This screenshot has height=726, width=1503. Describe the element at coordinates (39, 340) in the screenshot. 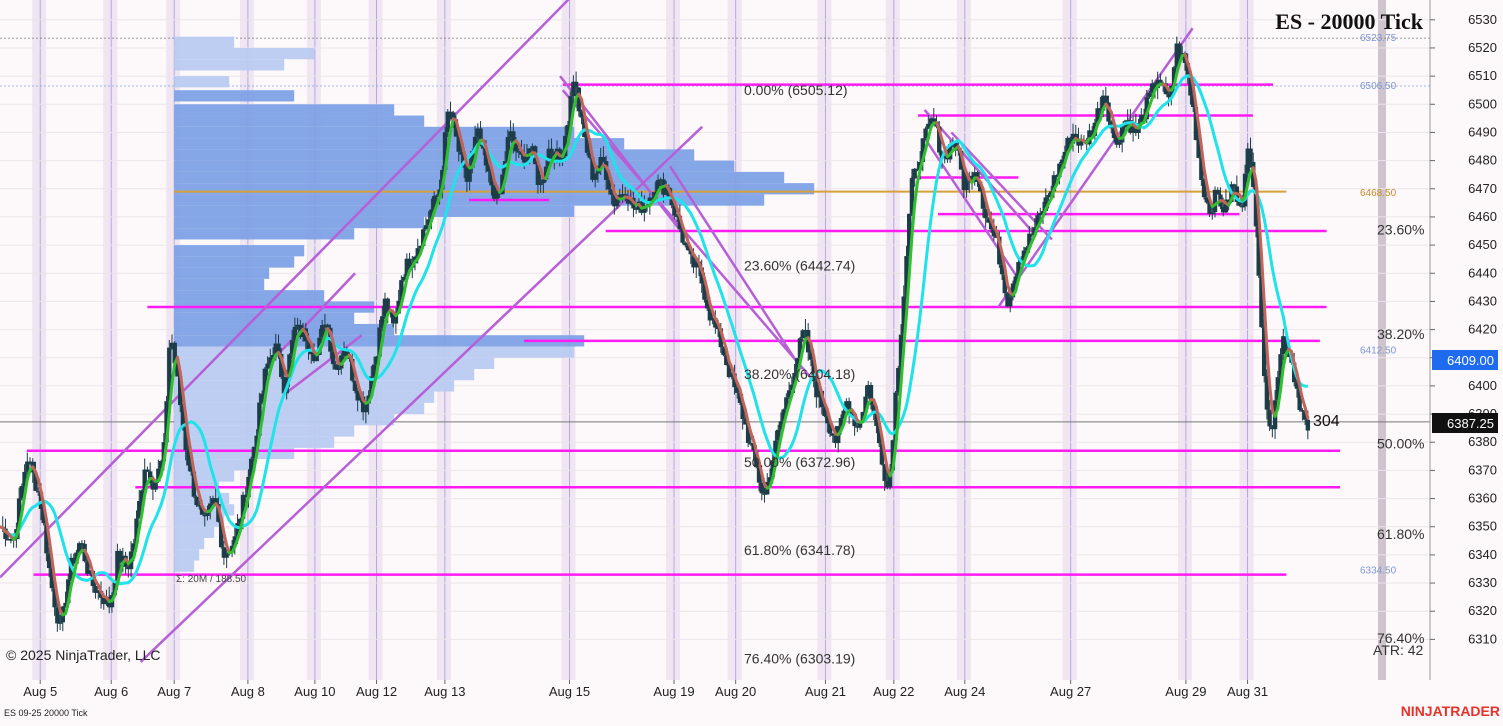

I see `session-band` at that location.